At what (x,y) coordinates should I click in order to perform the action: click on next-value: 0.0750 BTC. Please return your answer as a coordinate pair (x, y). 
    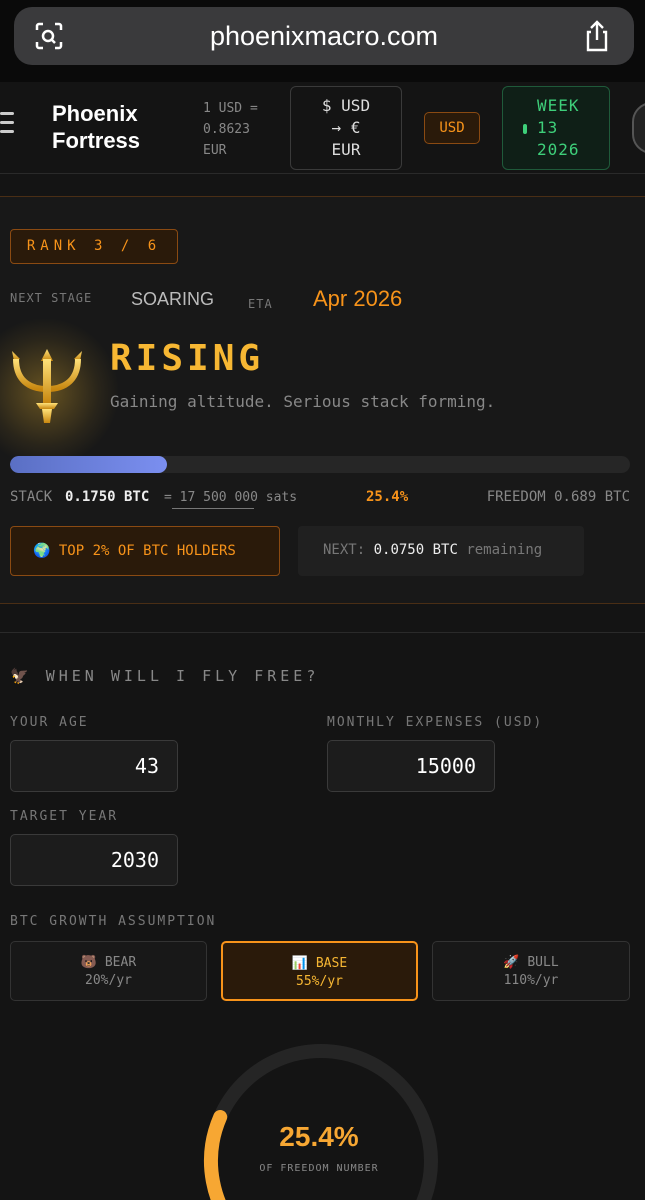
    Looking at the image, I should click on (415, 550).